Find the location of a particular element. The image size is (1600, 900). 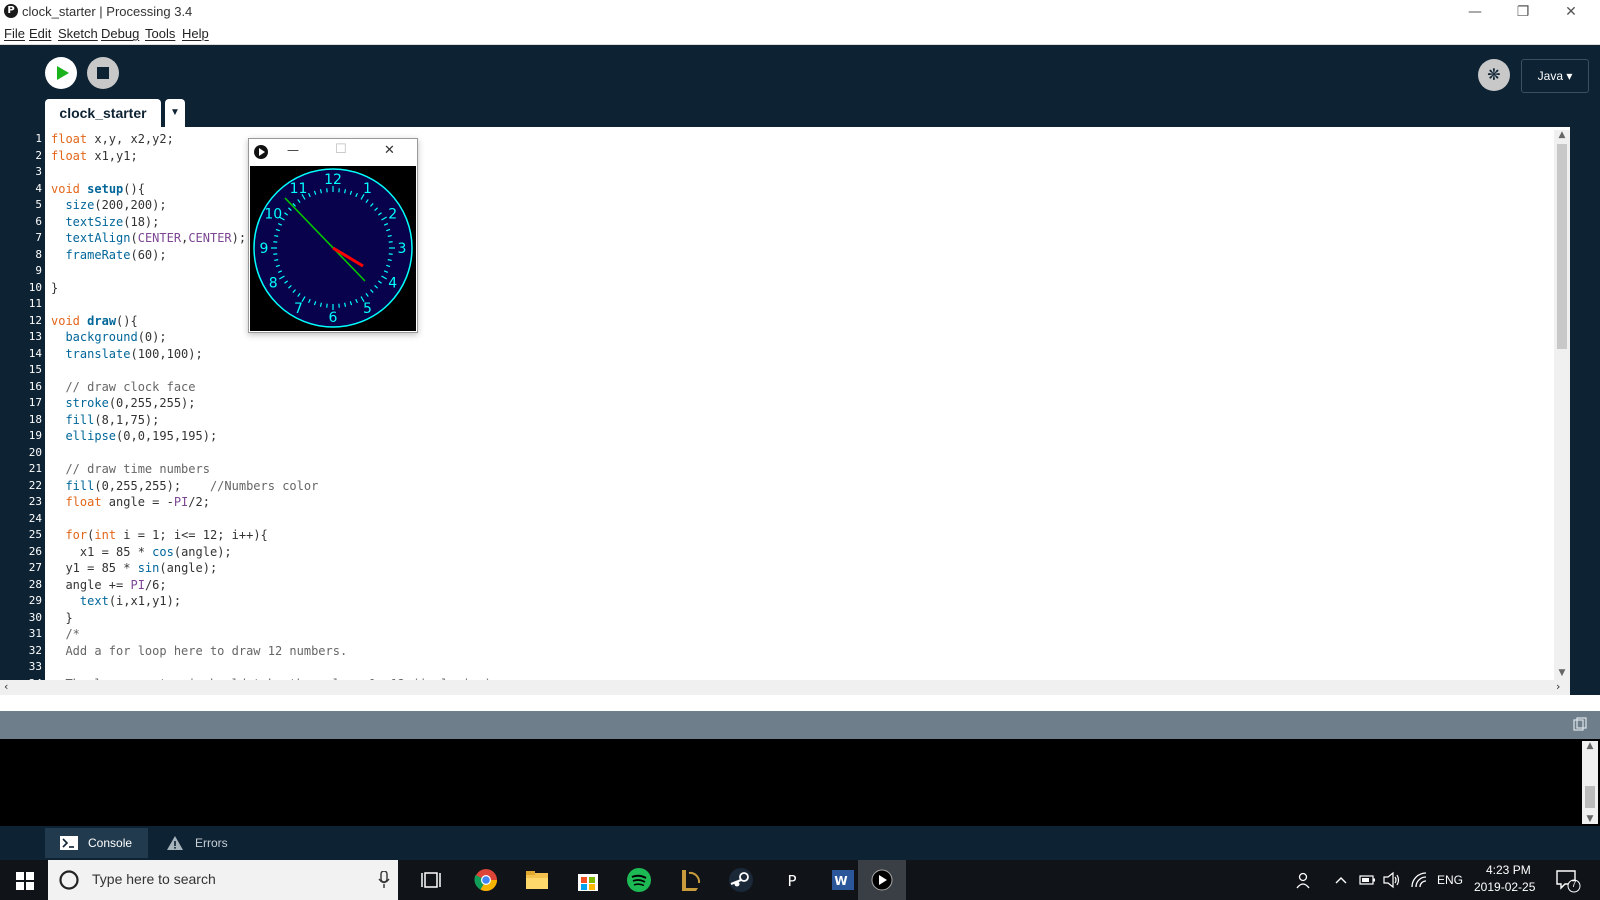

code-text: stroke(0,255,255); is located at coordinates (130, 403).